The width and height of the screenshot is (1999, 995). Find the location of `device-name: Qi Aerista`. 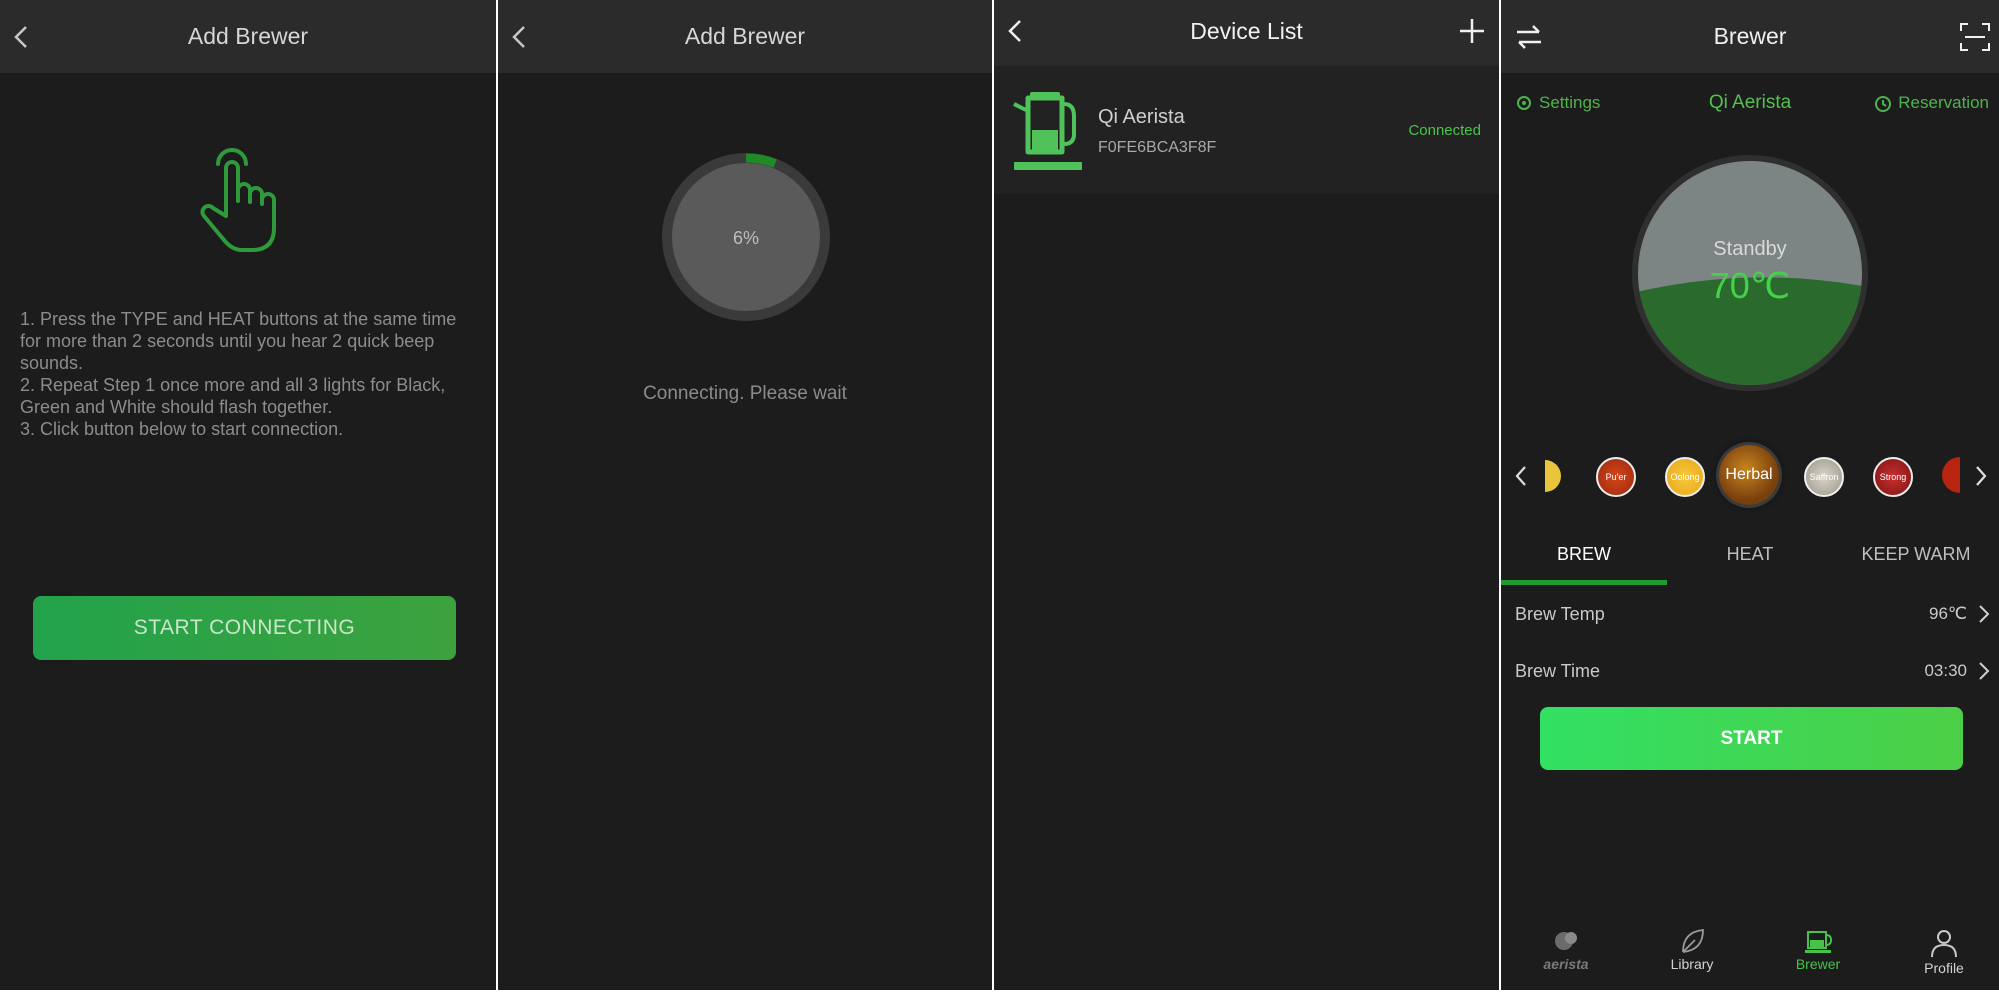

device-name: Qi Aerista is located at coordinates (1141, 117).